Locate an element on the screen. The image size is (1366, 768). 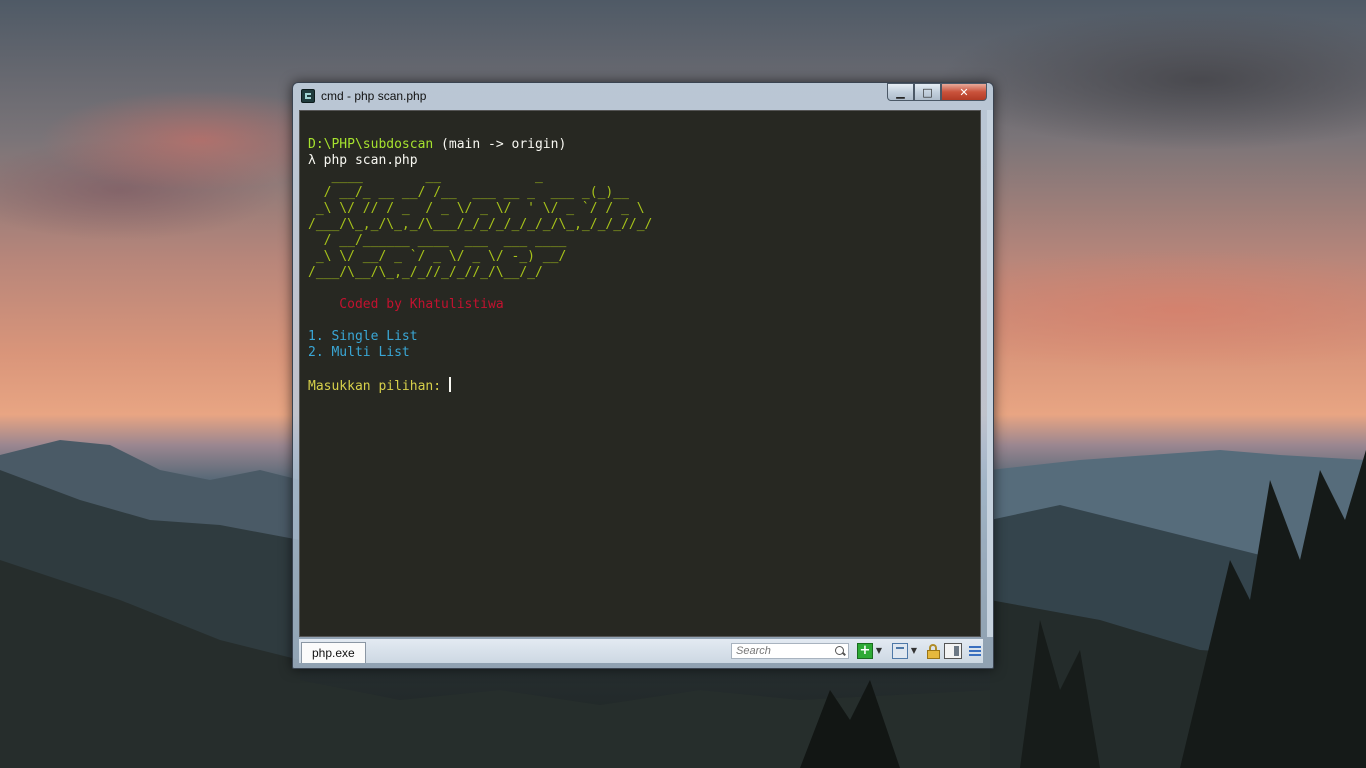
banner-line: / __/_ __ __/ /__ ___ __ _ ___ _(_)__ is located at coordinates (468, 192).